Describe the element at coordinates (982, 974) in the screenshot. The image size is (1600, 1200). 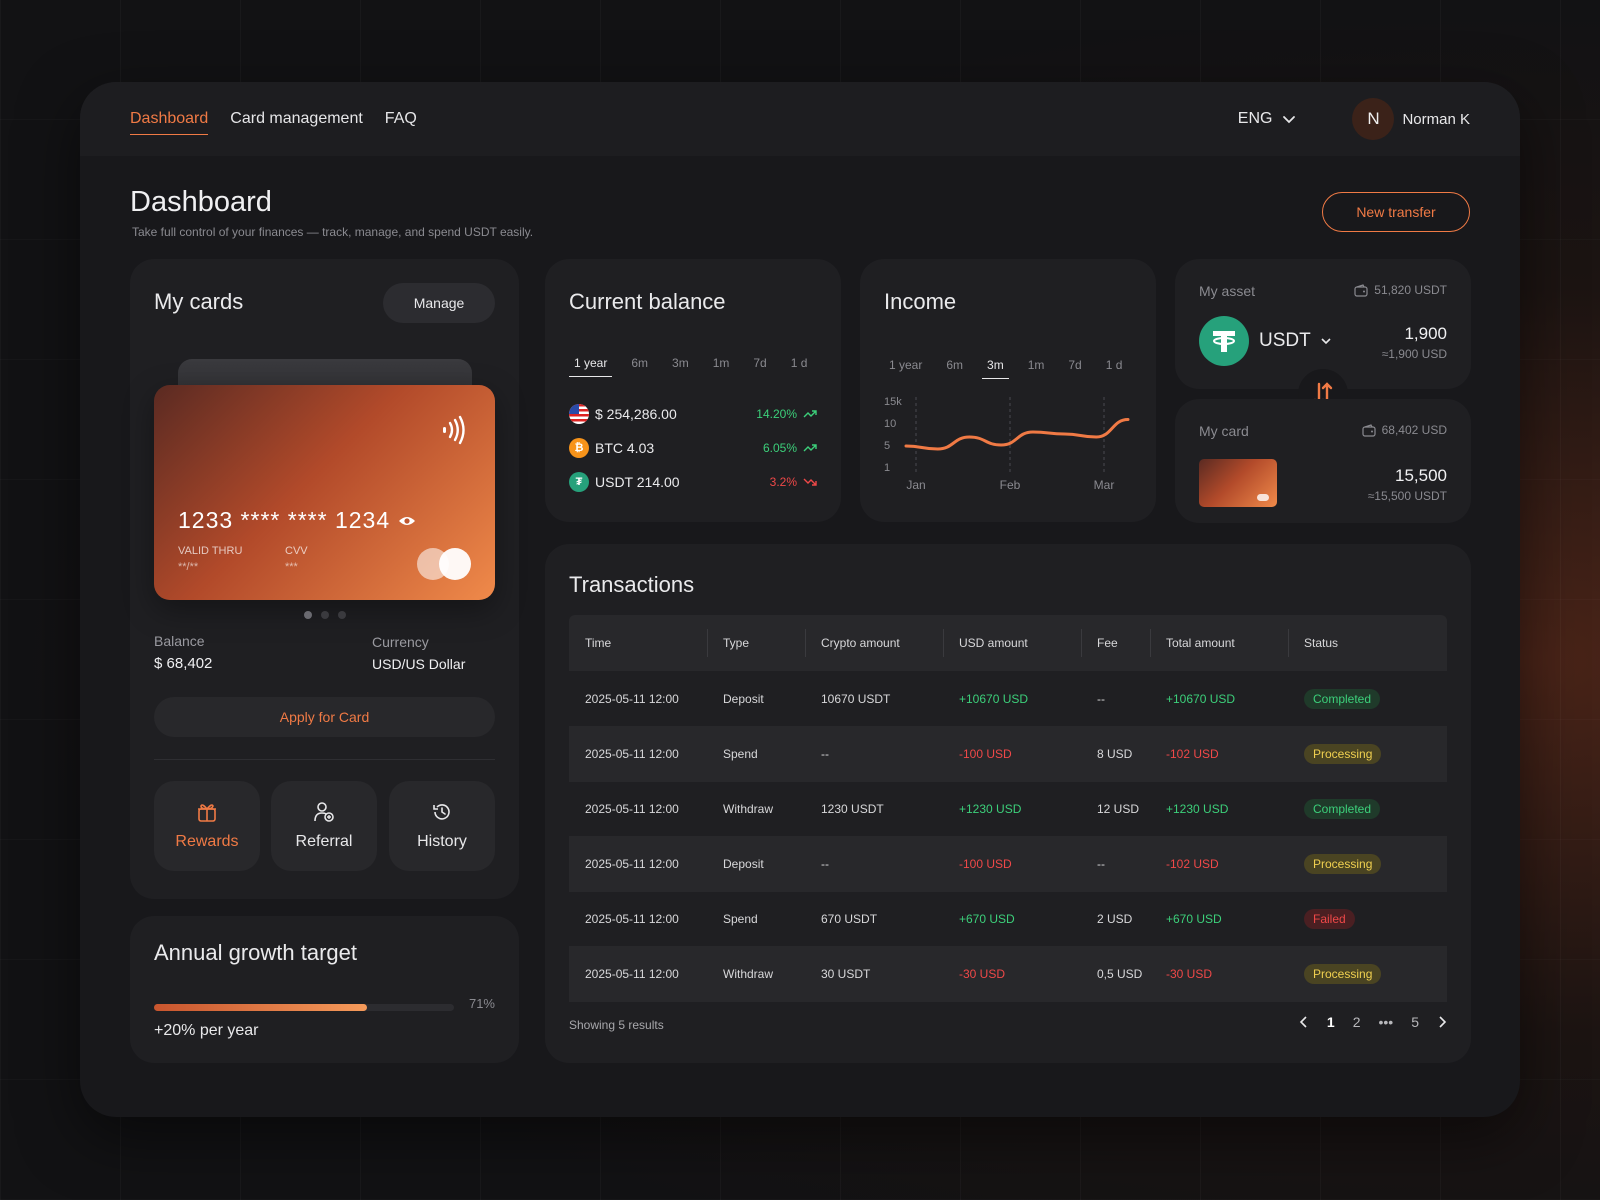
I see `cell-usd: -30 USD` at that location.